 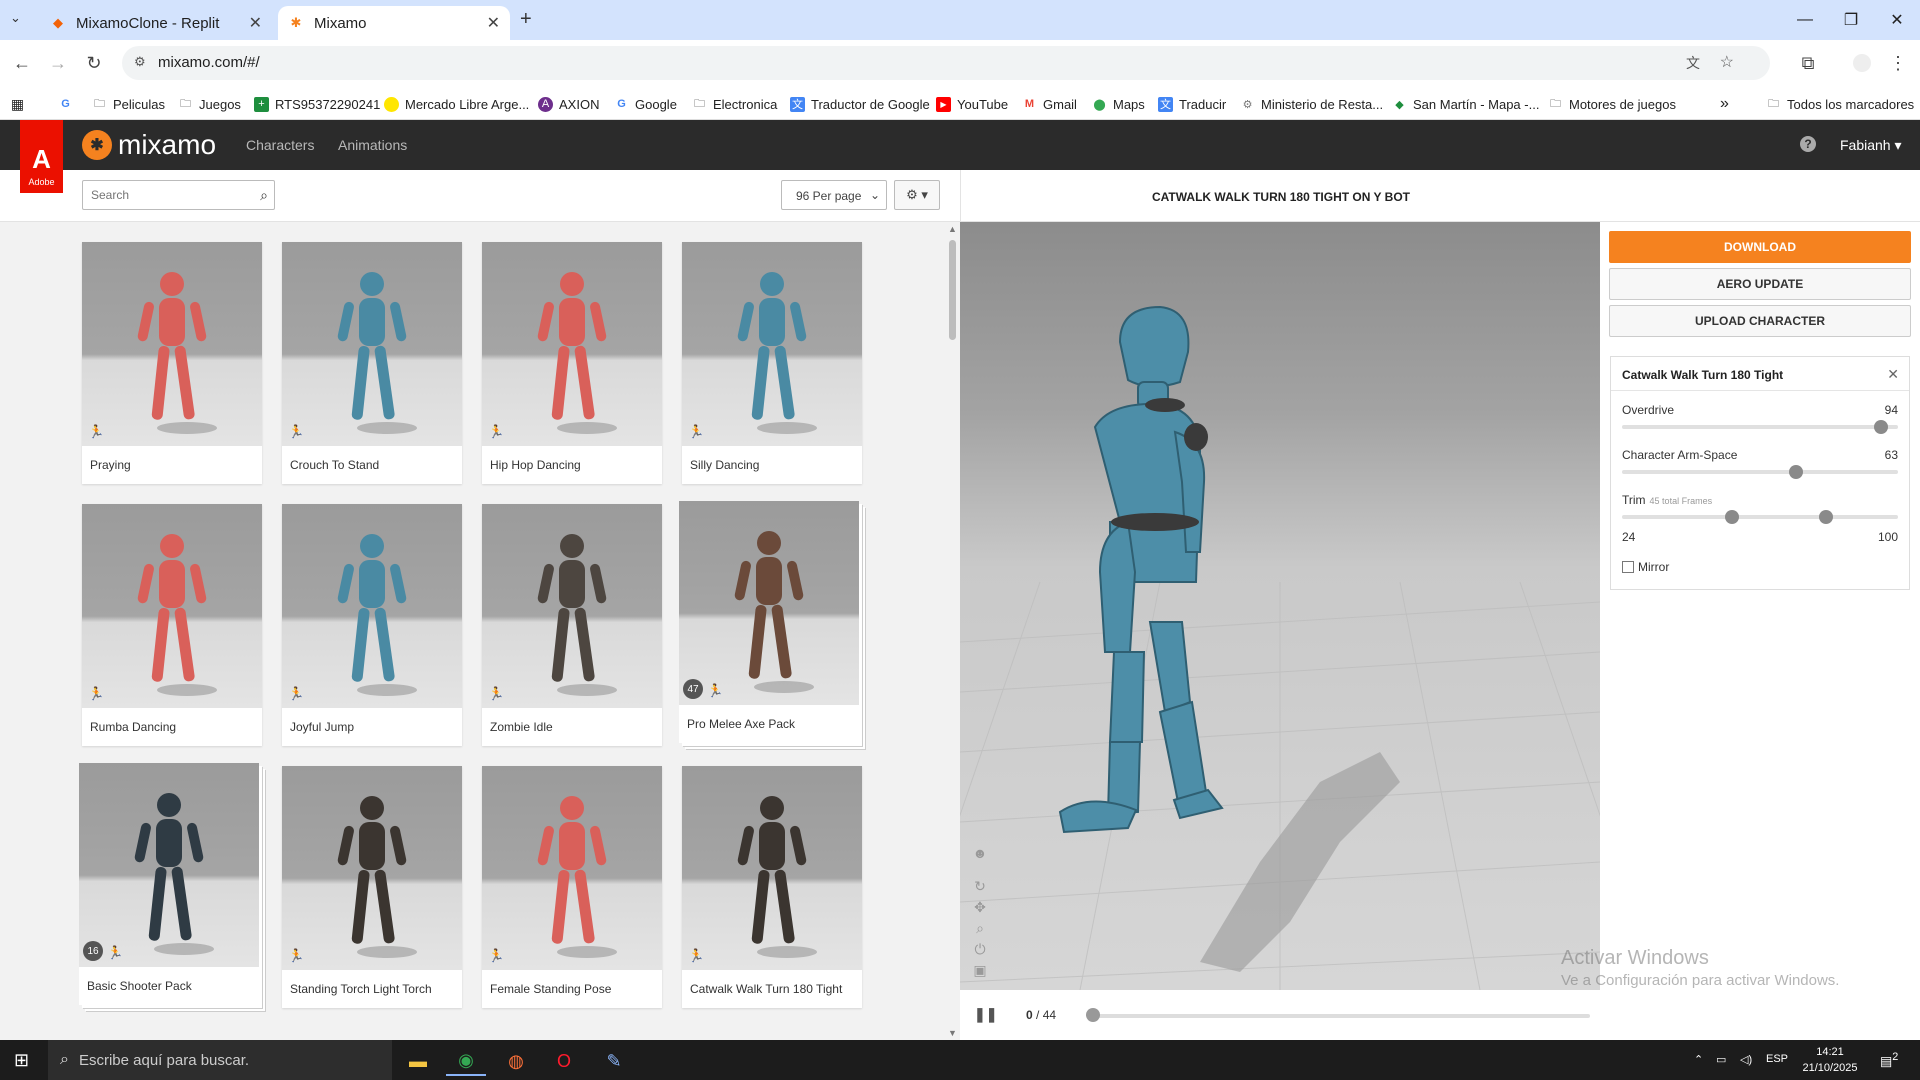 What do you see at coordinates (1049, 104) in the screenshot?
I see `bookmark-gmail: M Gmail` at bounding box center [1049, 104].